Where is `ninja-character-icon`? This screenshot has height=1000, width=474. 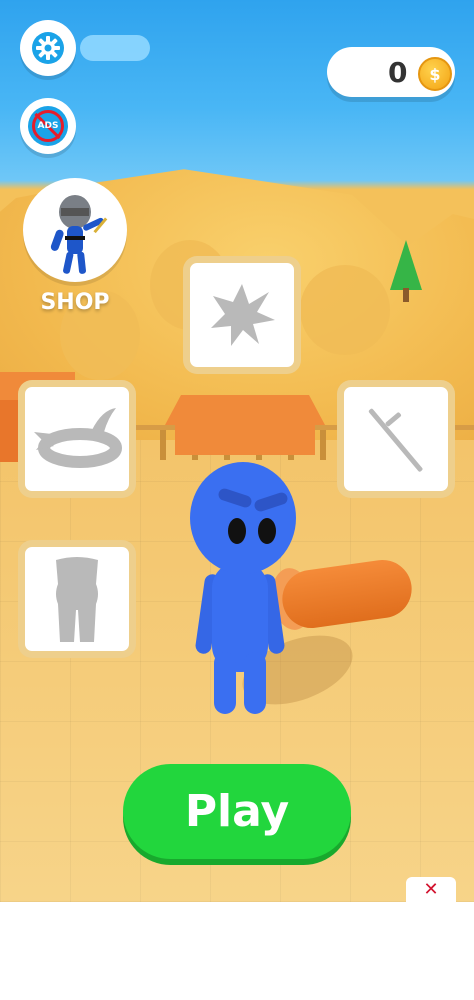 ninja-character-icon is located at coordinates (79, 234).